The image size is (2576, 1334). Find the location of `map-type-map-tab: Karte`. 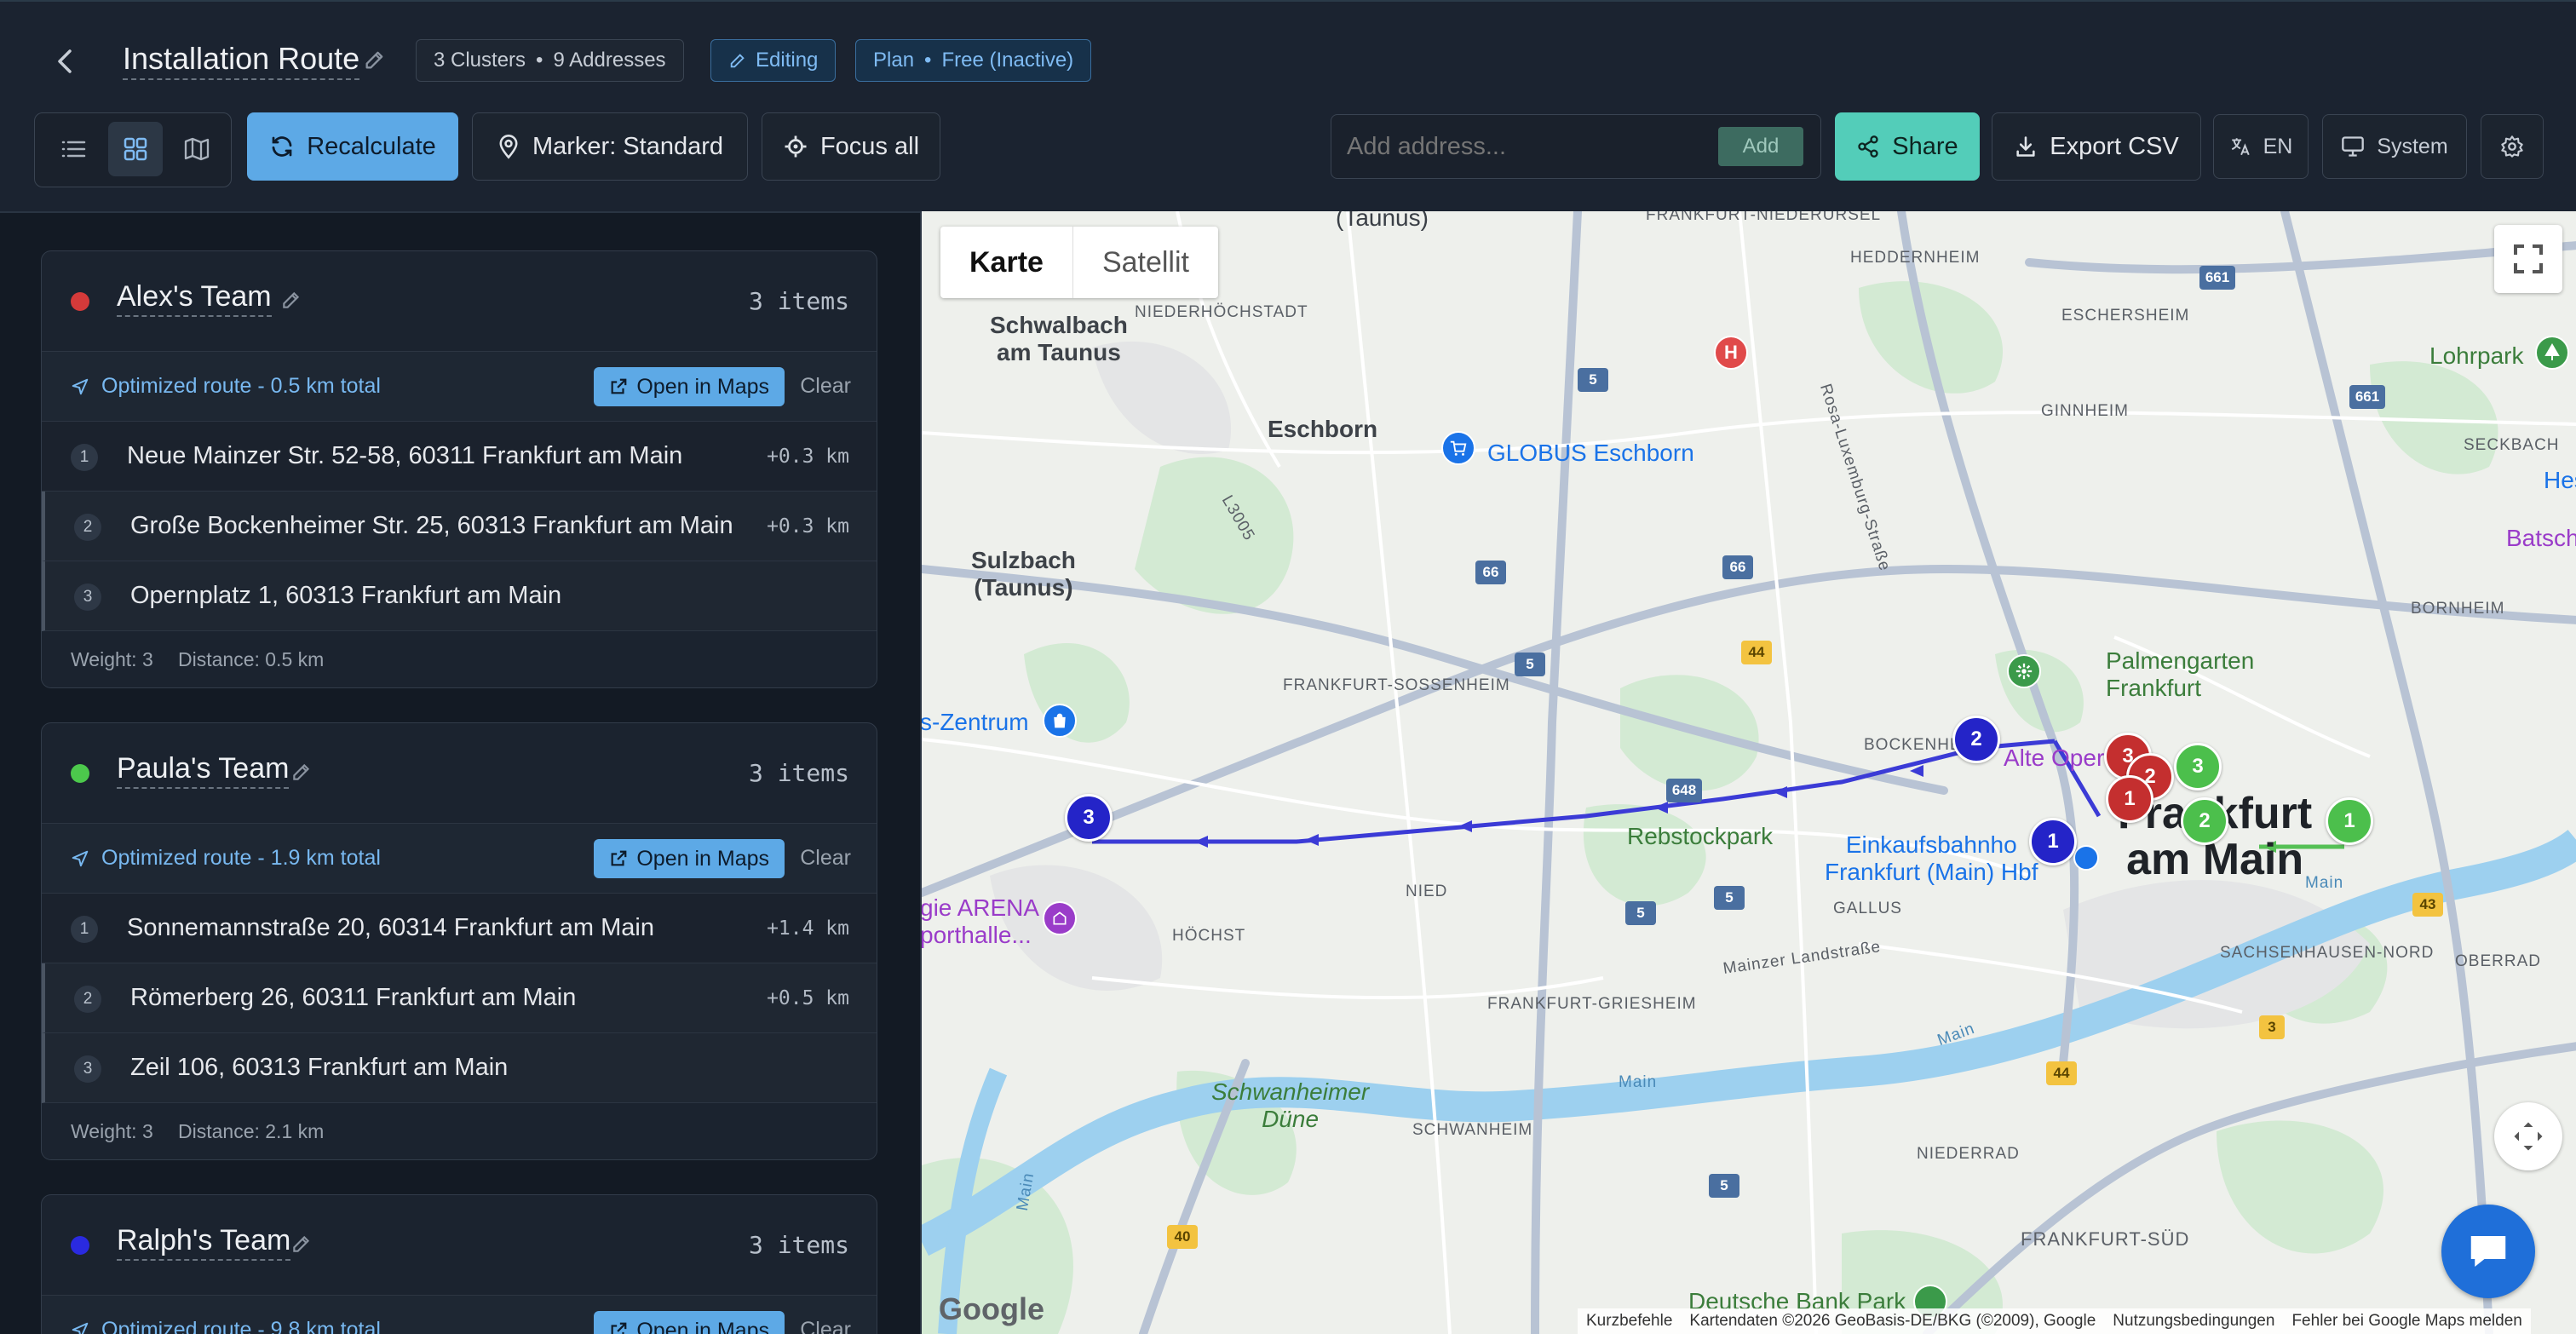

map-type-map-tab: Karte is located at coordinates (1006, 262).